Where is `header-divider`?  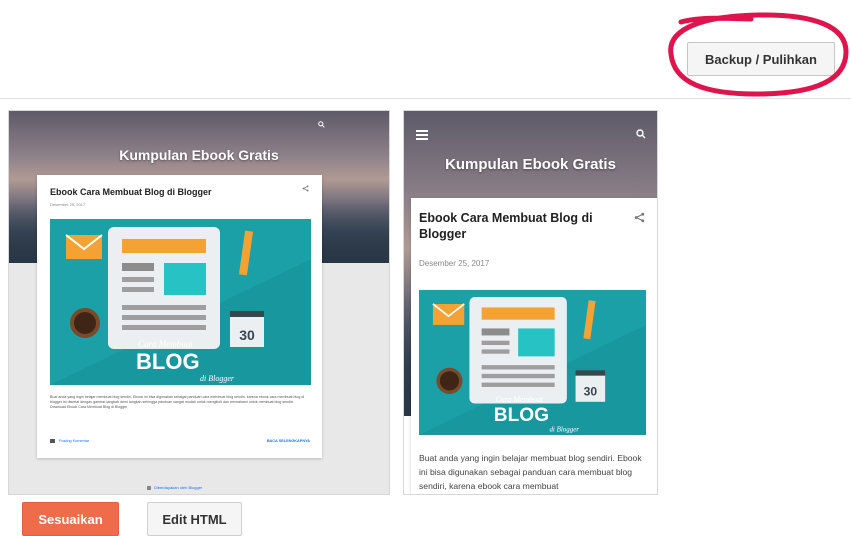
header-divider is located at coordinates (425, 98).